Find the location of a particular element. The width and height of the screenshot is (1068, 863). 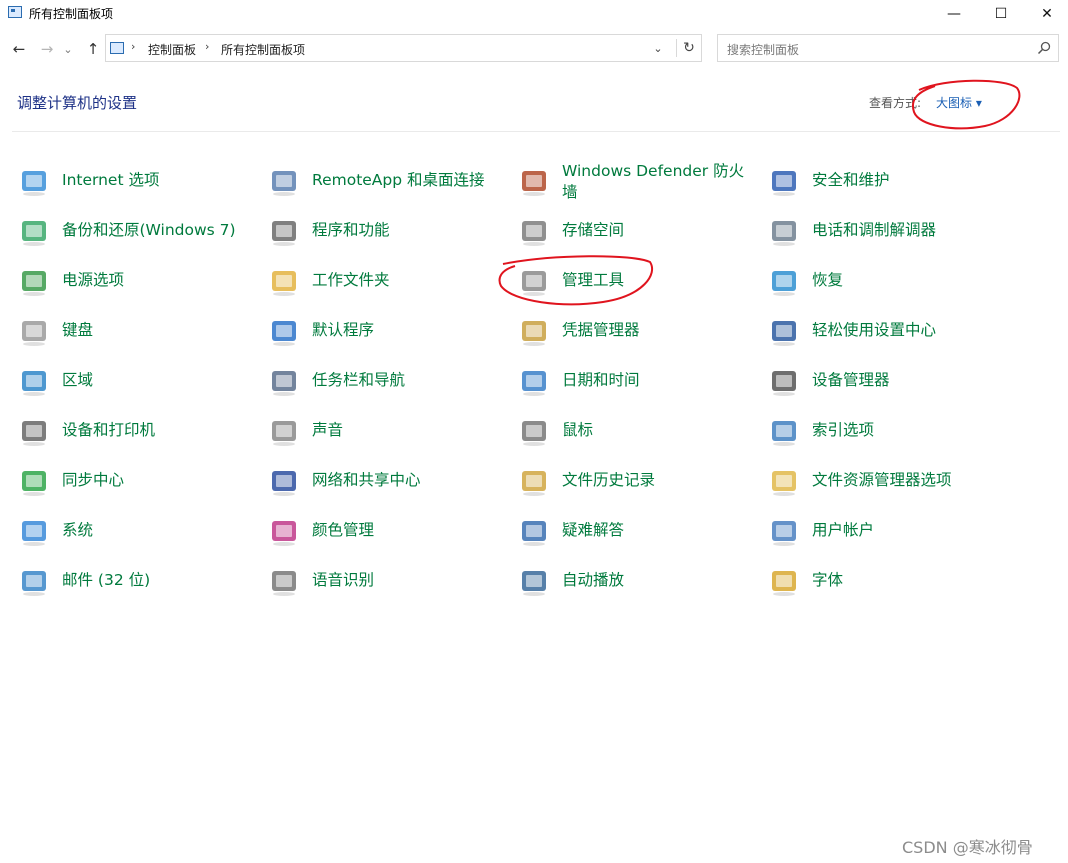

item-label: 鼠标 is located at coordinates (577, 430).